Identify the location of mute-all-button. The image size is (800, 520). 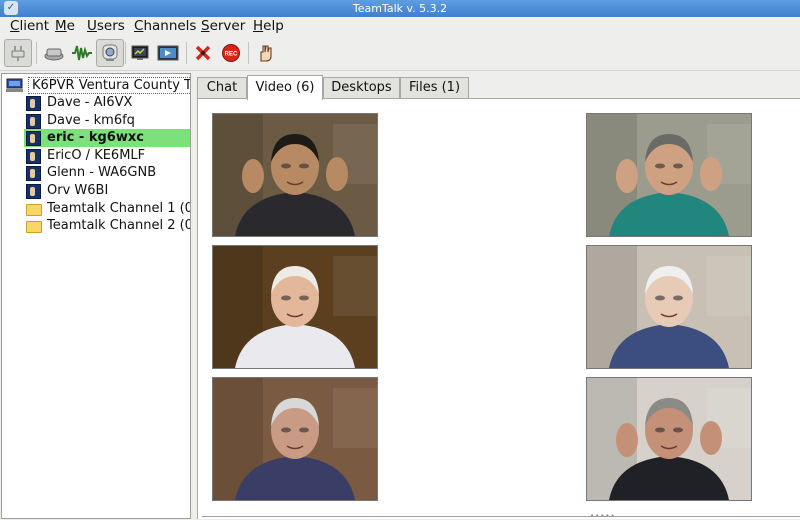
(203, 53).